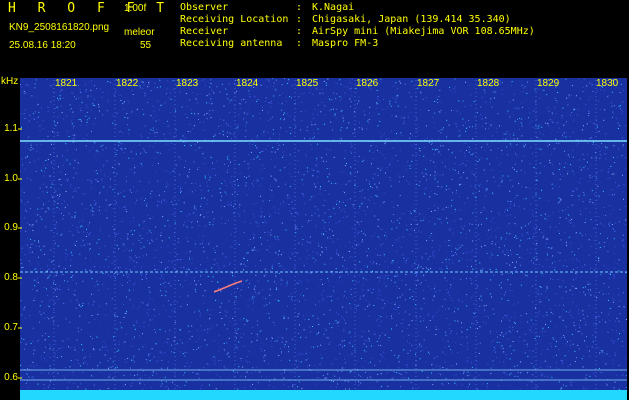  Describe the element at coordinates (307, 83) in the screenshot. I see `time-tick-label: 1825` at that location.